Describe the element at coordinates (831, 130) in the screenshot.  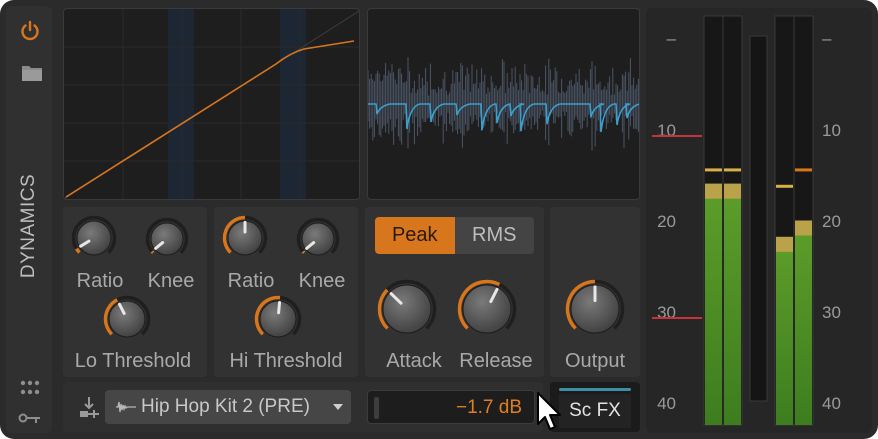
I see `meter-scale-right-label: 10` at that location.